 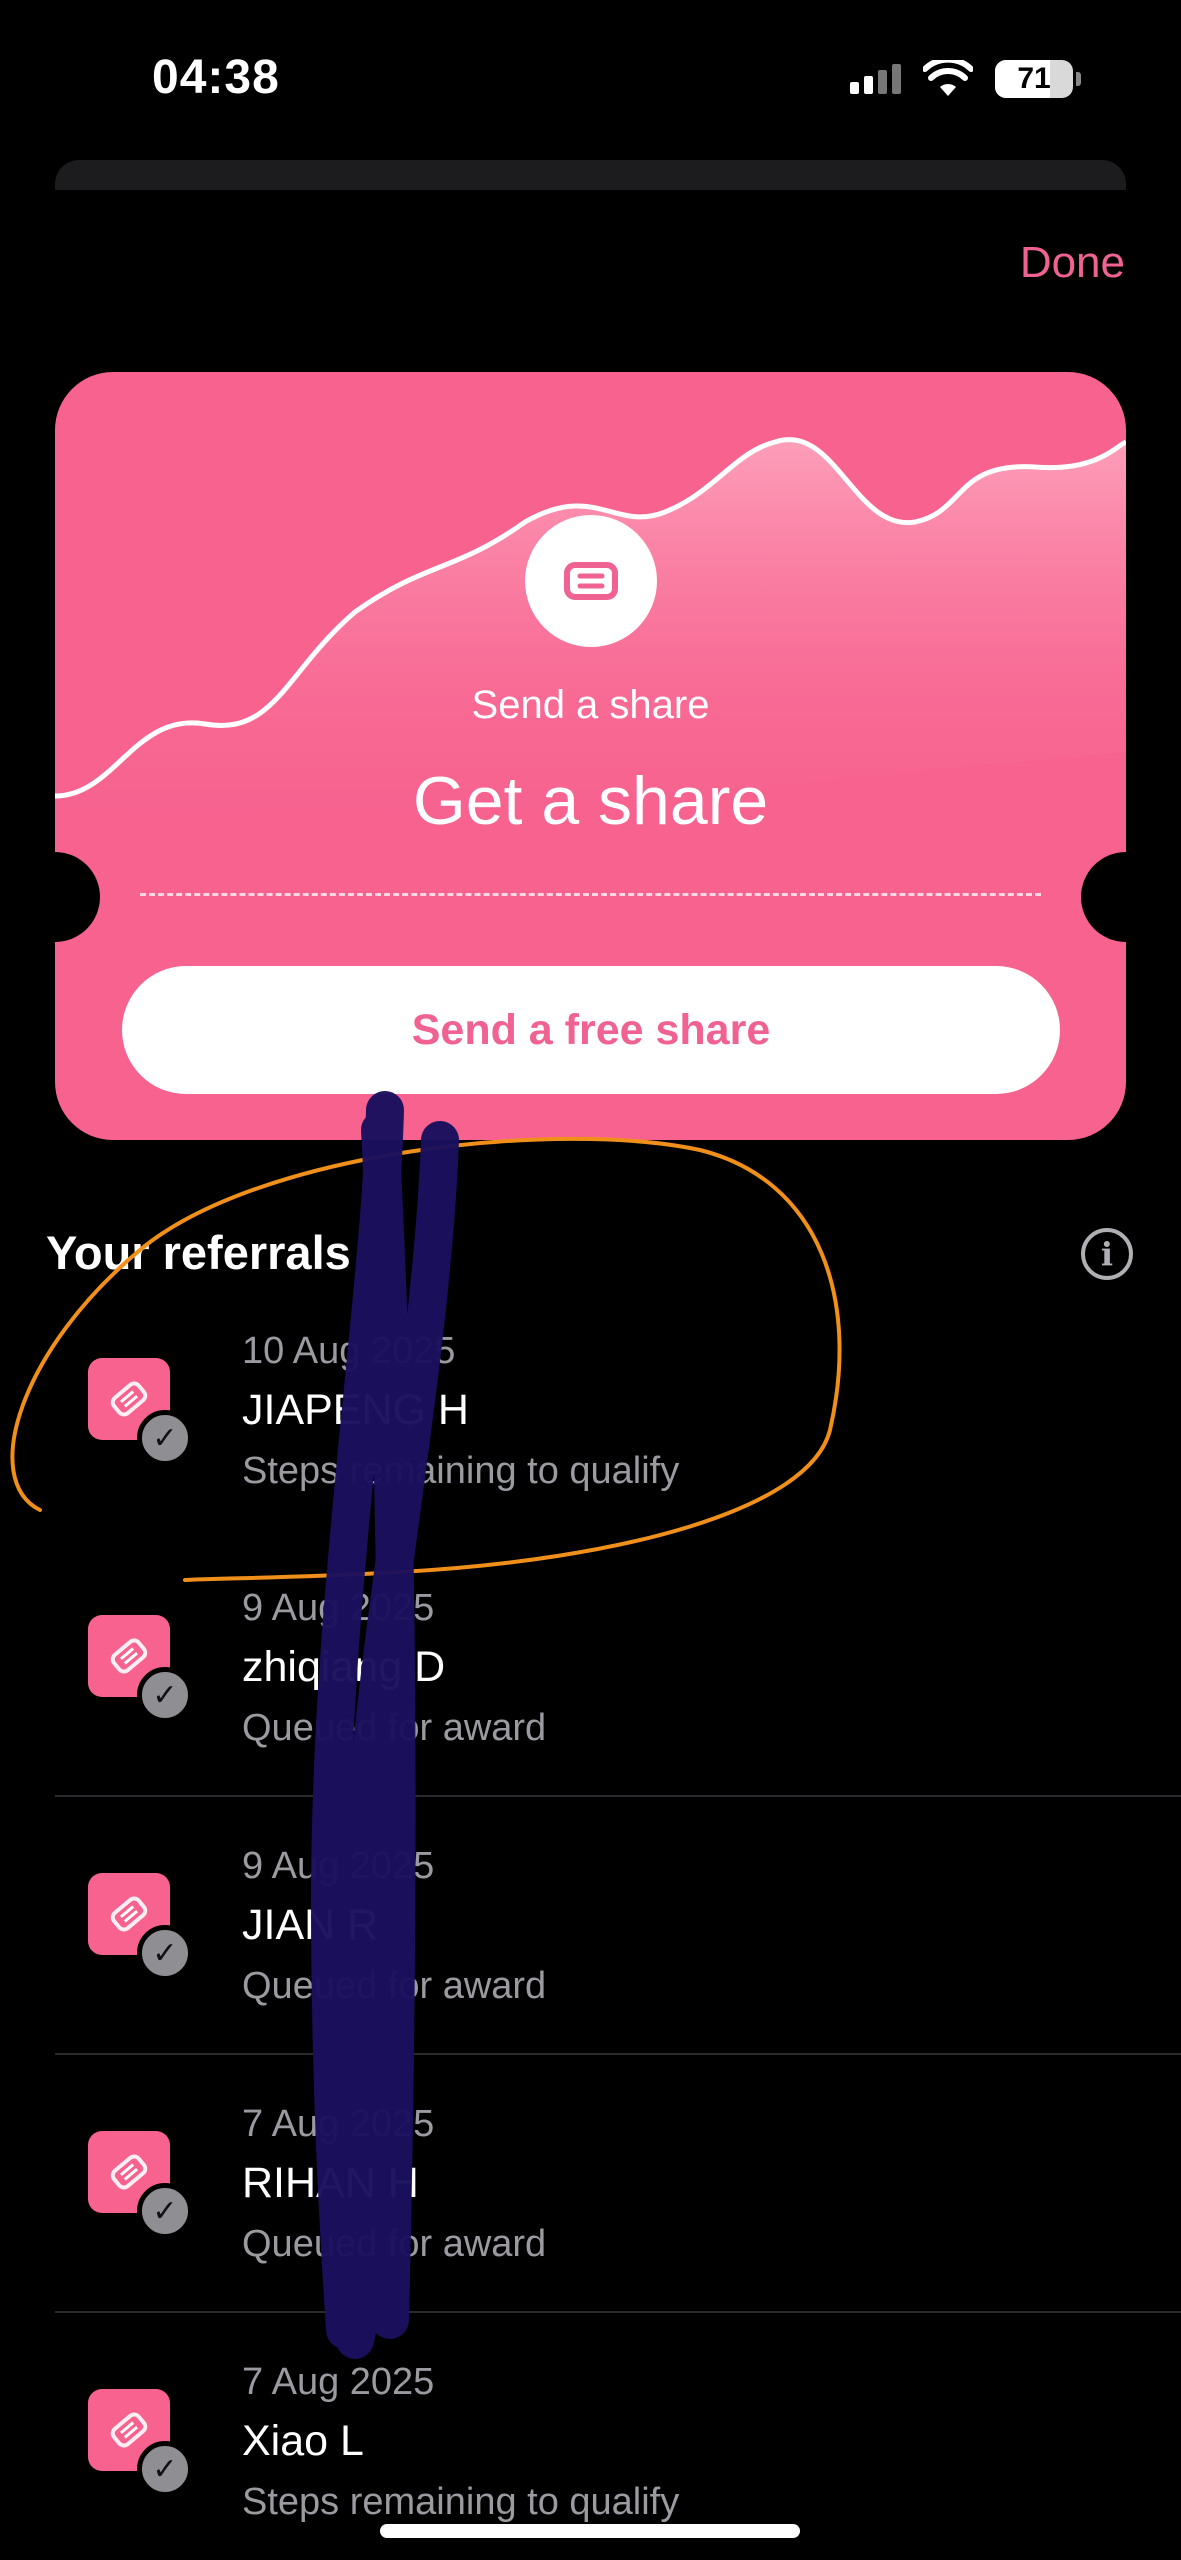 What do you see at coordinates (1072, 263) in the screenshot?
I see `done-button: Done` at bounding box center [1072, 263].